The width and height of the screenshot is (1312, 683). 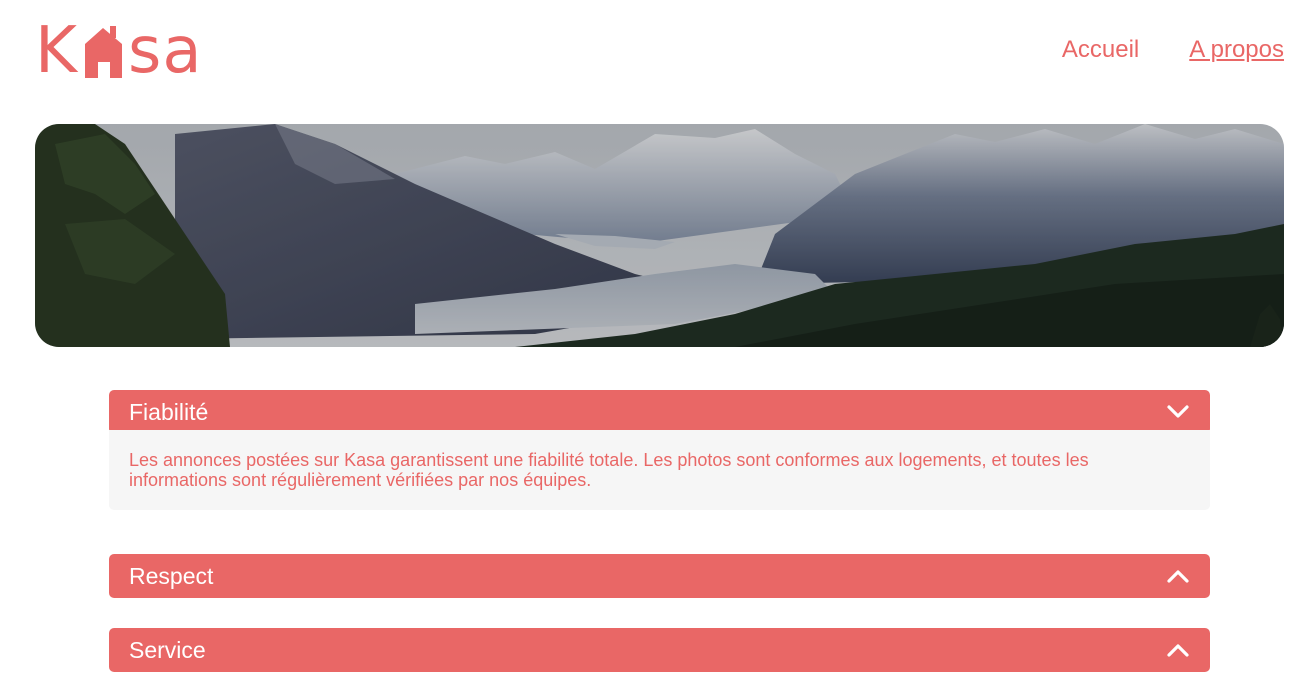 What do you see at coordinates (167, 649) in the screenshot?
I see `accordion-title: Service` at bounding box center [167, 649].